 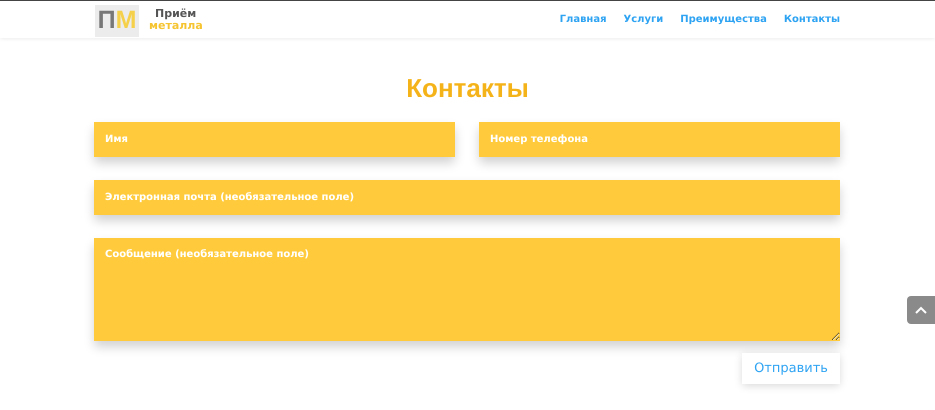 I want to click on chevron-up-icon, so click(x=921, y=310).